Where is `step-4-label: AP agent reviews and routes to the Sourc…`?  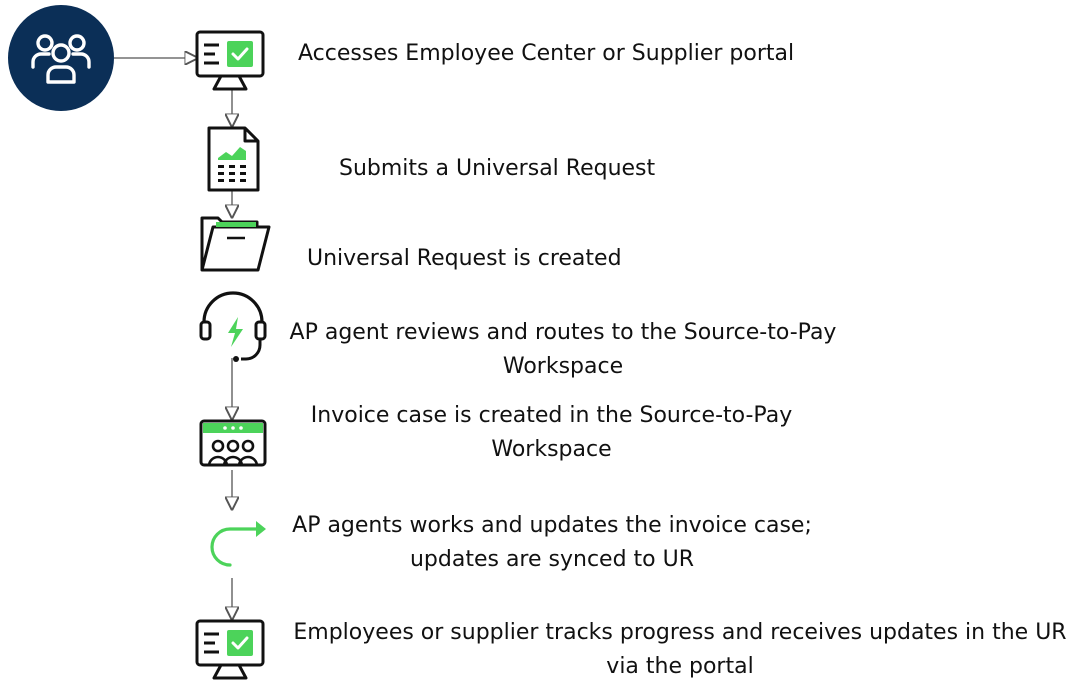
step-4-label: AP agent reviews and routes to the Sourc… is located at coordinates (563, 350).